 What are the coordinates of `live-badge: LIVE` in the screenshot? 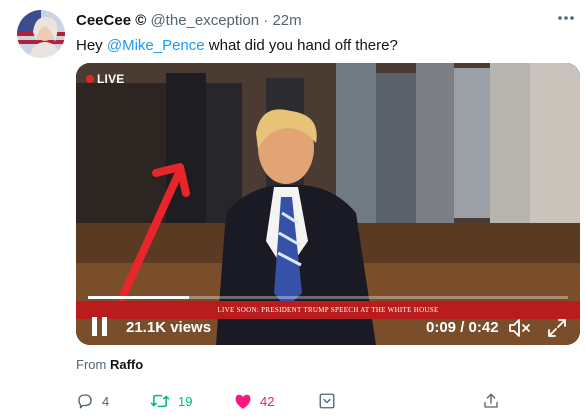 It's located at (105, 79).